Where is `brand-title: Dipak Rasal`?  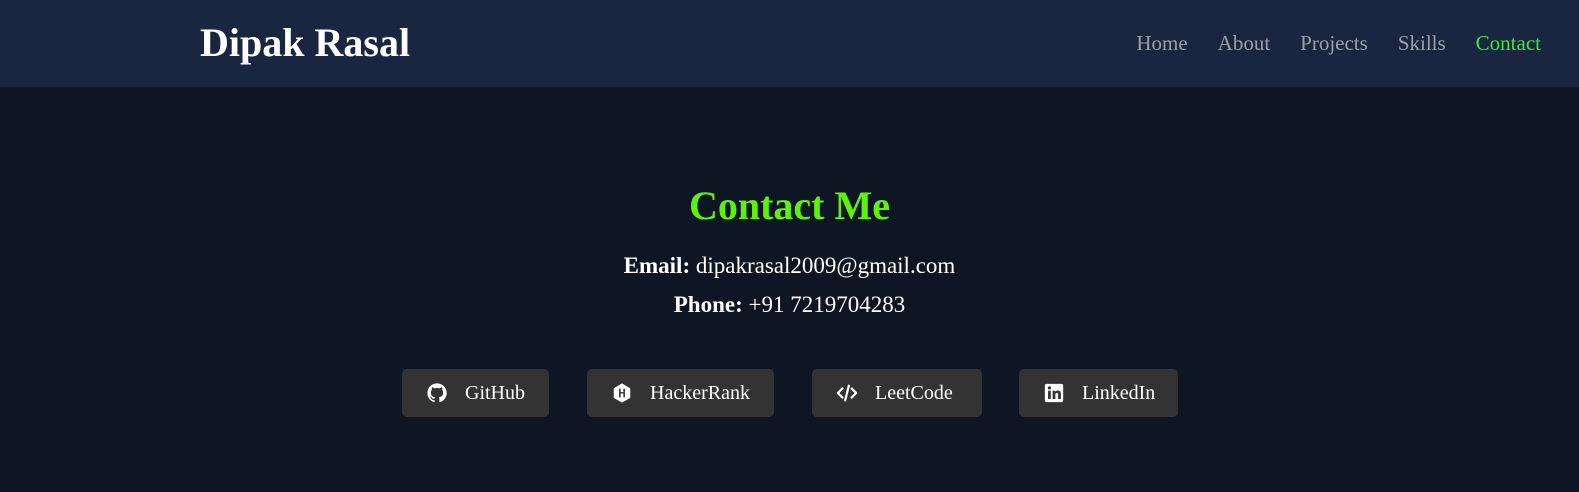 brand-title: Dipak Rasal is located at coordinates (305, 43).